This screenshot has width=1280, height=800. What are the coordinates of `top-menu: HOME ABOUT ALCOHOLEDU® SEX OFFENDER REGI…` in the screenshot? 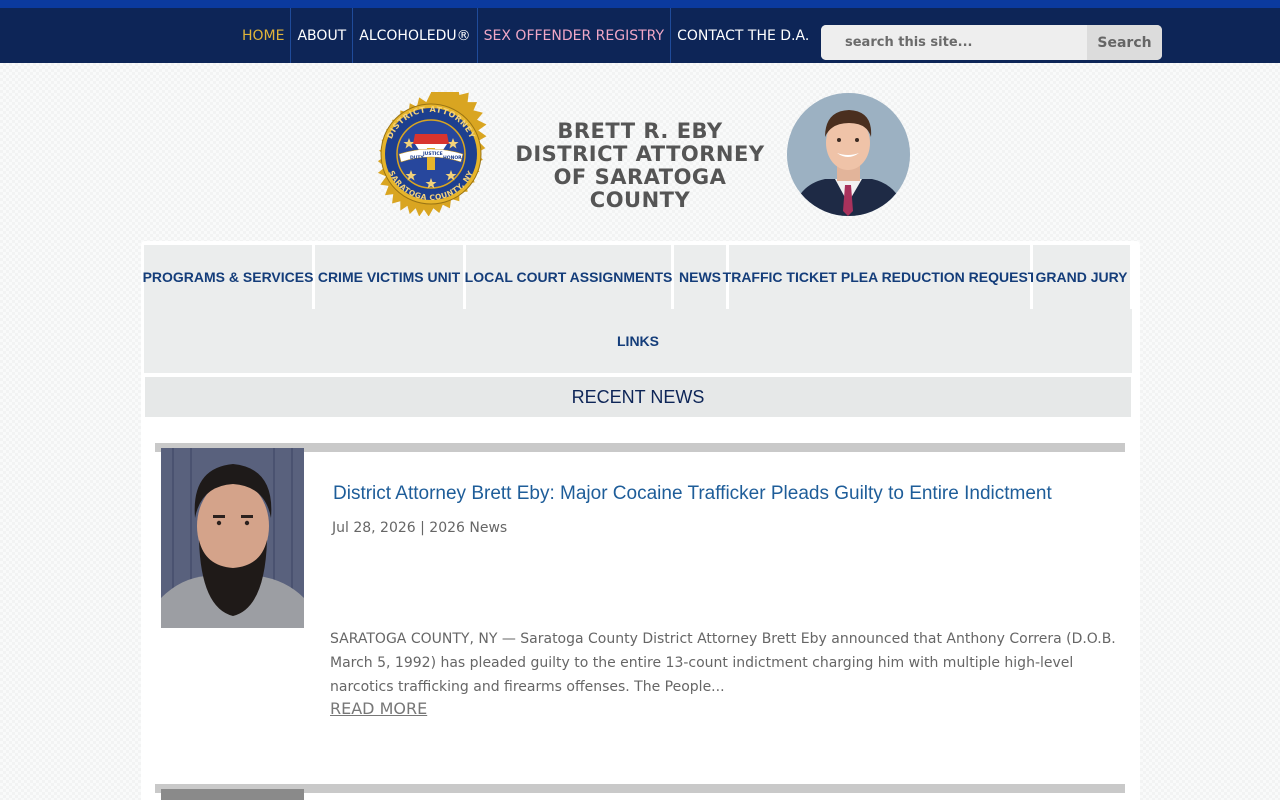 It's located at (525, 35).